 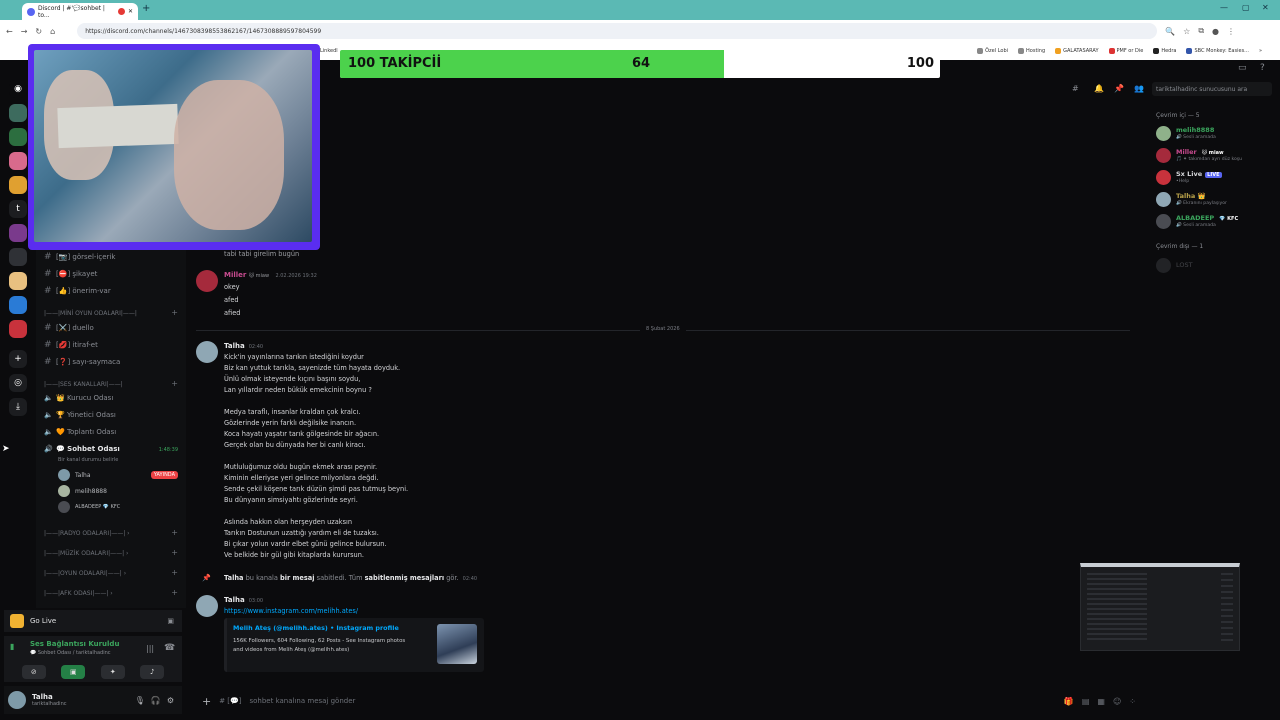 What do you see at coordinates (9, 31) in the screenshot?
I see `back-icon: ←` at bounding box center [9, 31].